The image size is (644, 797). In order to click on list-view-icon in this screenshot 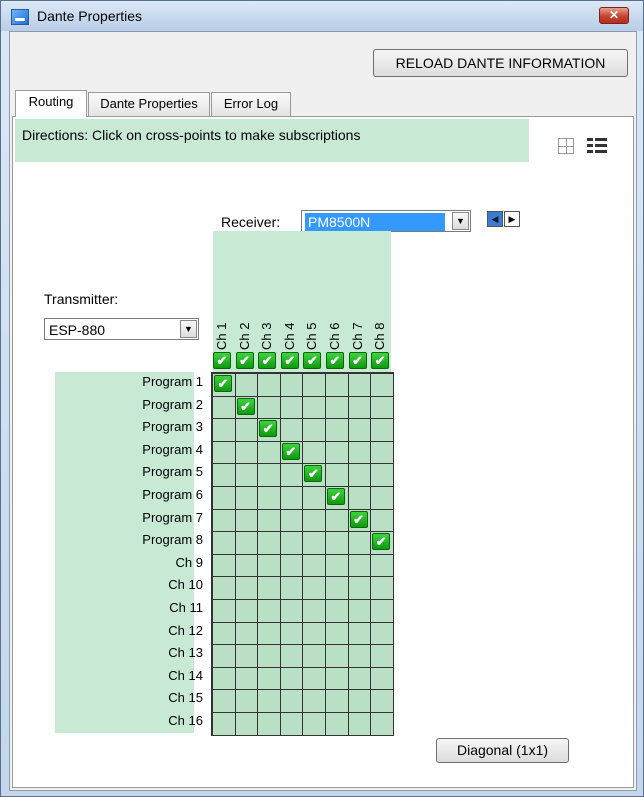, I will do `click(597, 146)`.